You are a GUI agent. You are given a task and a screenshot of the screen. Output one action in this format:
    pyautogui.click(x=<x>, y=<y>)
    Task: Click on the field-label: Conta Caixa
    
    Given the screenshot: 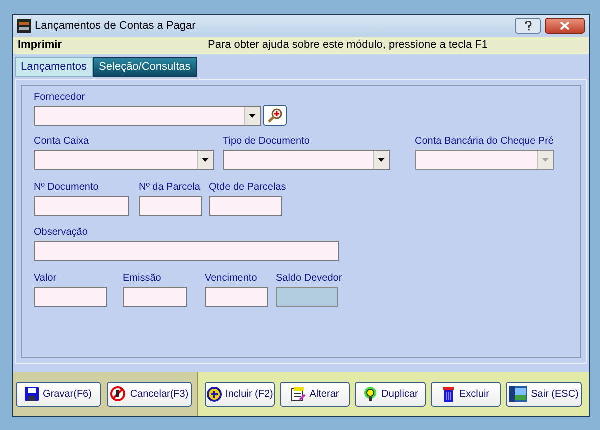 What is the action you would take?
    pyautogui.click(x=62, y=142)
    